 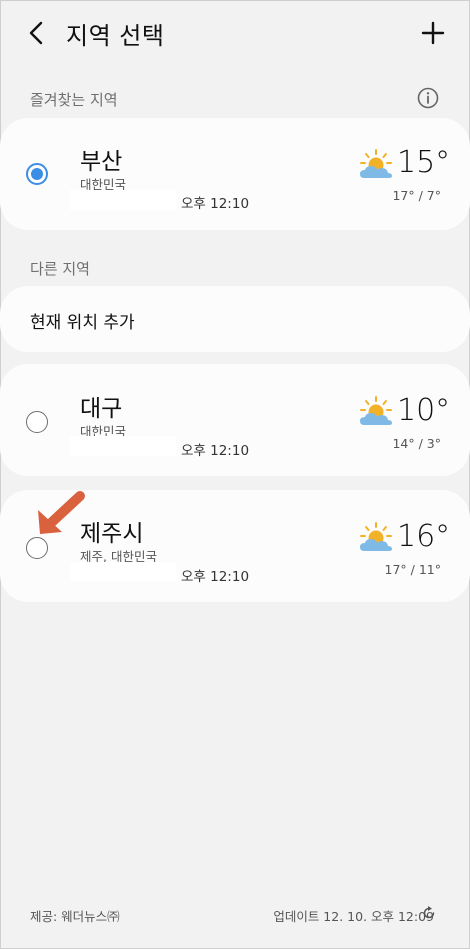 I want to click on city-name: 제주시, so click(x=112, y=534).